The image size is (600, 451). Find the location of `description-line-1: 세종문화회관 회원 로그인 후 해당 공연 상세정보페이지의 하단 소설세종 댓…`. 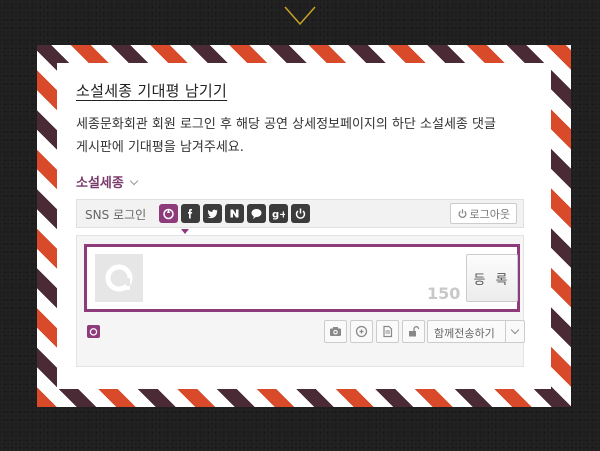

description-line-1: 세종문화회관 회원 로그인 후 해당 공연 상세정보페이지의 하단 소설세종 댓… is located at coordinates (286, 124).